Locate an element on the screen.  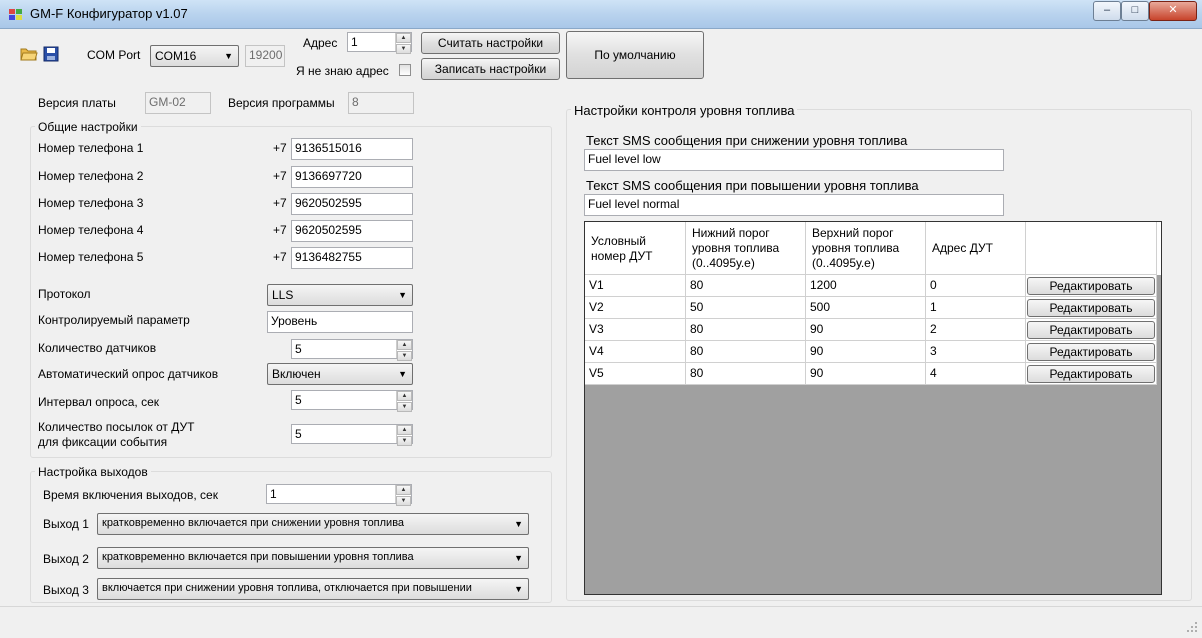
outputs-title: Настройка выходов is located at coordinates (93, 472).